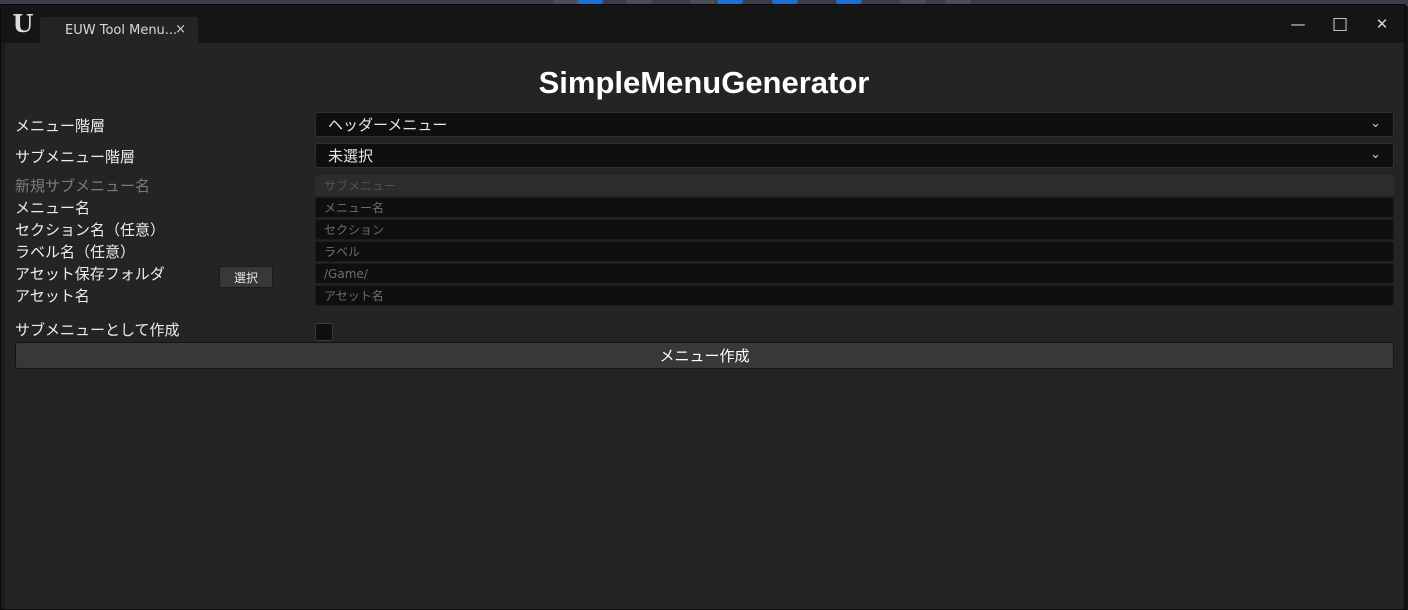 This screenshot has width=1408, height=610. What do you see at coordinates (854, 185) in the screenshot?
I see `new-submenu-name-input` at bounding box center [854, 185].